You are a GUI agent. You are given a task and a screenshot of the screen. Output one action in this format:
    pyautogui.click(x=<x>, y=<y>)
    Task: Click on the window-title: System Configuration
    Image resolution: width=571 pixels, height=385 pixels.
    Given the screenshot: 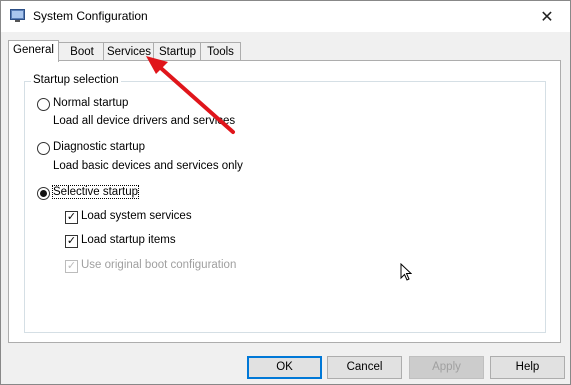 What is the action you would take?
    pyautogui.click(x=90, y=16)
    